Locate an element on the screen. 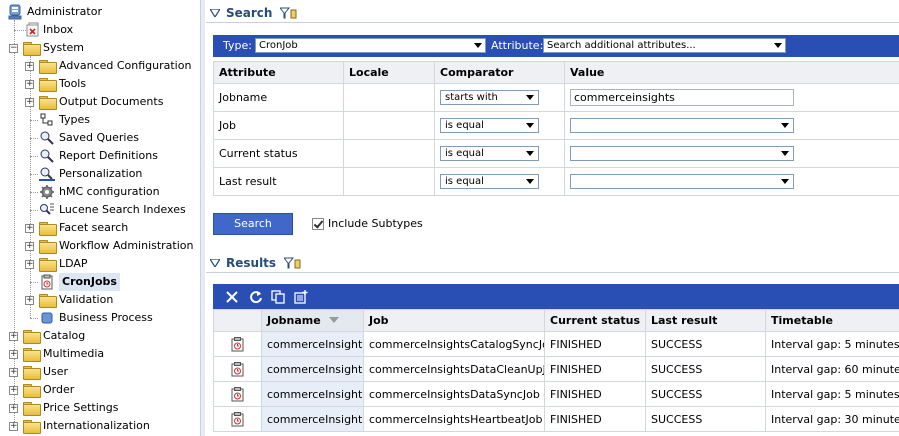  jobname-input: commerceinsights is located at coordinates (682, 97).